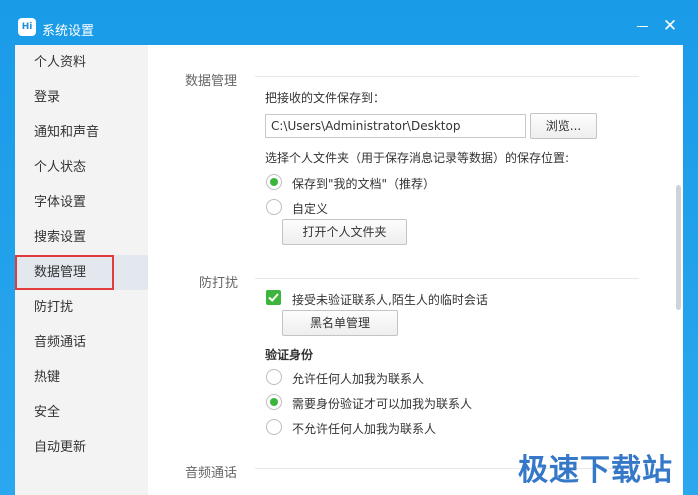  I want to click on sidebar-item-label: 字体设置, so click(60, 202).